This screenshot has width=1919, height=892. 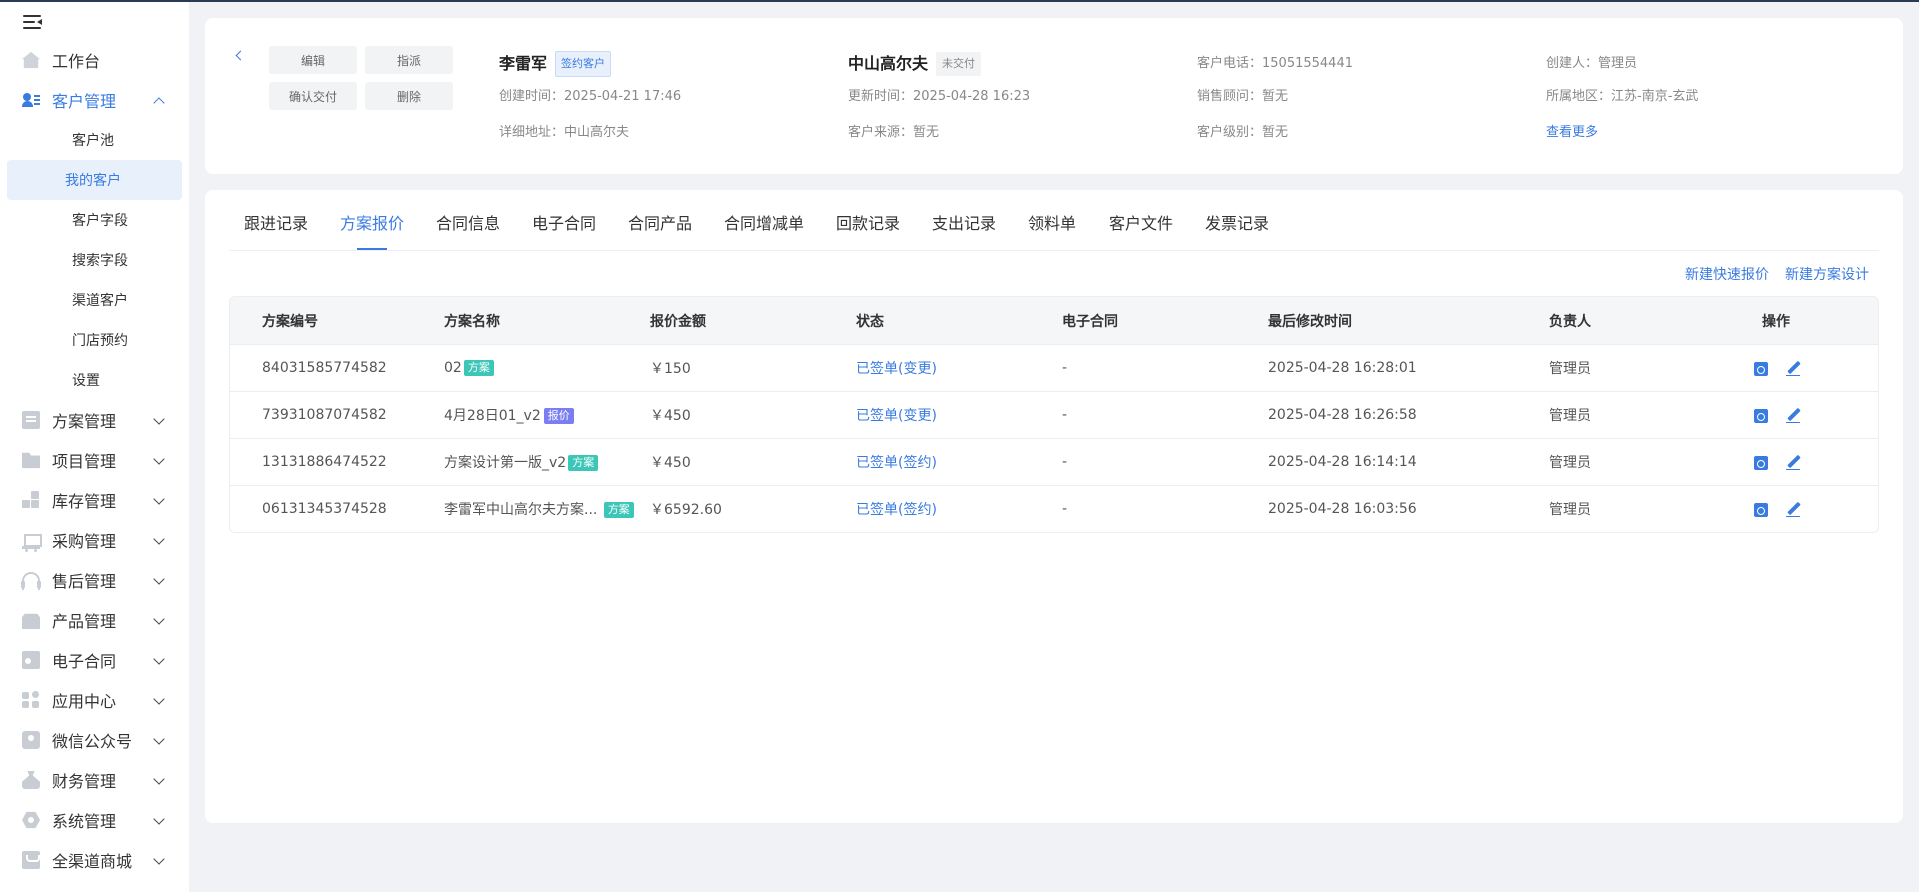 What do you see at coordinates (31, 820) in the screenshot?
I see `gear-icon` at bounding box center [31, 820].